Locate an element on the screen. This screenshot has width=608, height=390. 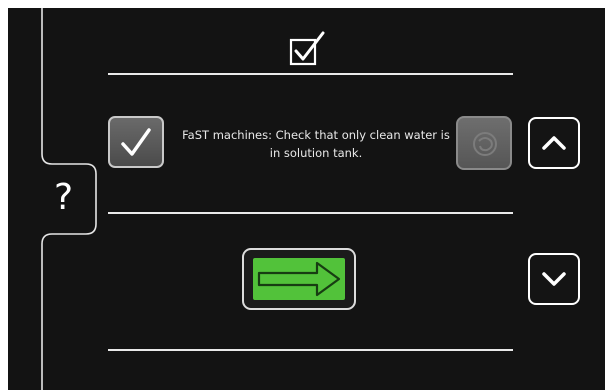
disabled-action-button is located at coordinates (484, 143).